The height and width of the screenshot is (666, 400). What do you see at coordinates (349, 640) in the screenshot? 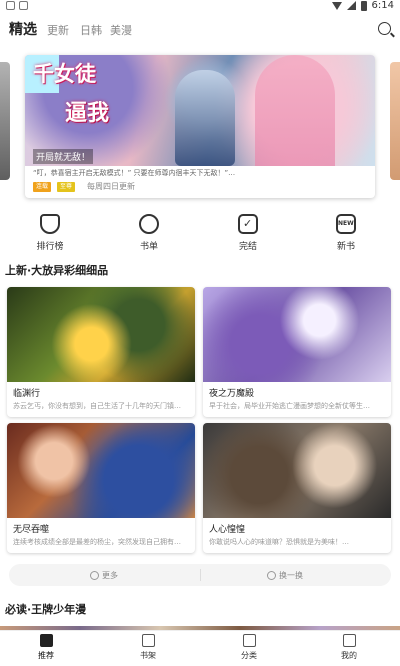
I see `profile-icon` at bounding box center [349, 640].